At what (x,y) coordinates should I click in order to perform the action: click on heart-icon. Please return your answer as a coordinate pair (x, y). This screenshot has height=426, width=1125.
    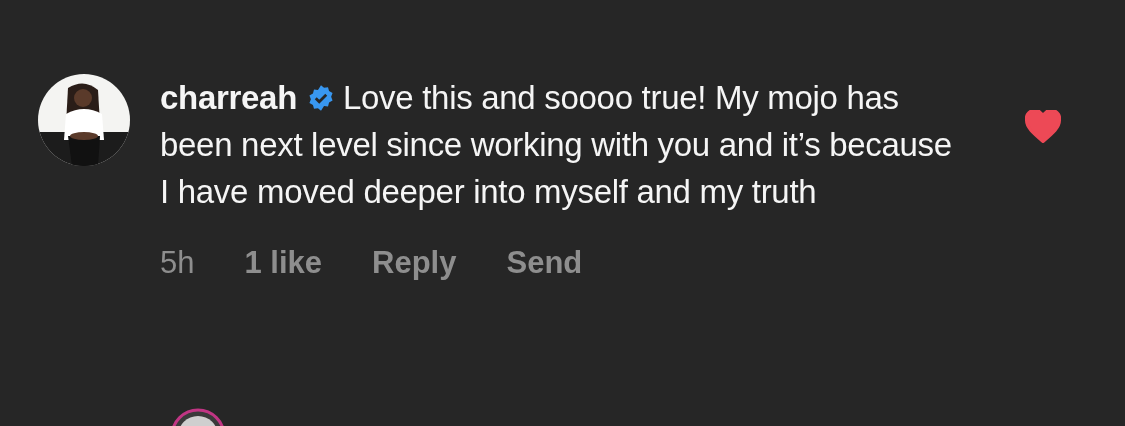
    Looking at the image, I should click on (1043, 126).